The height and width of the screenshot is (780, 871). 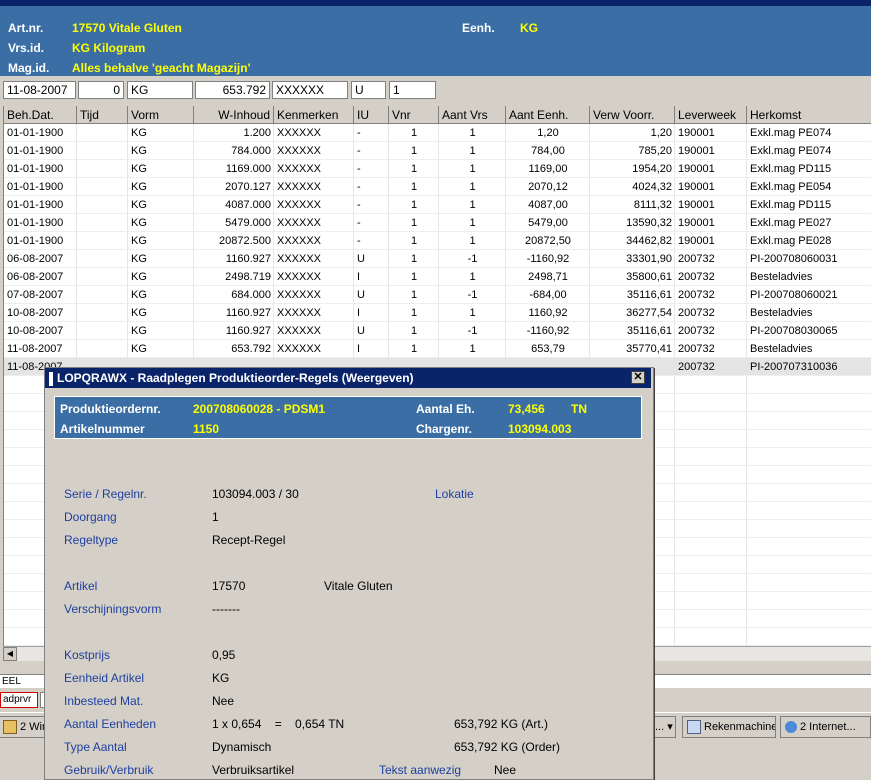 What do you see at coordinates (794, 295) in the screenshot?
I see `table-cell: PI-200708060021` at bounding box center [794, 295].